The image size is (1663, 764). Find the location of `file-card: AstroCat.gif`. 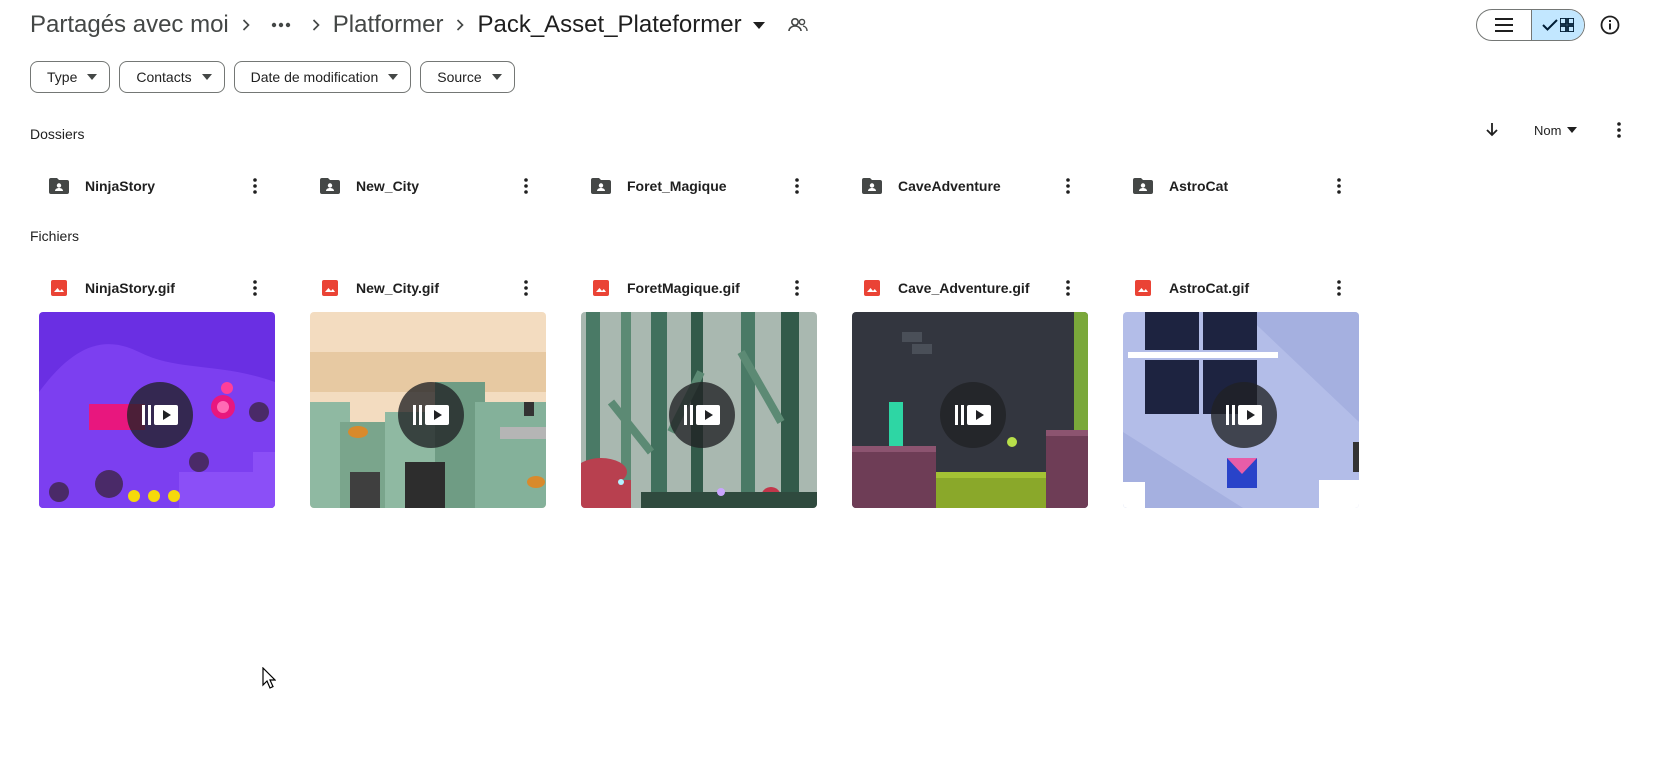

file-card: AstroCat.gif is located at coordinates (1236, 389).